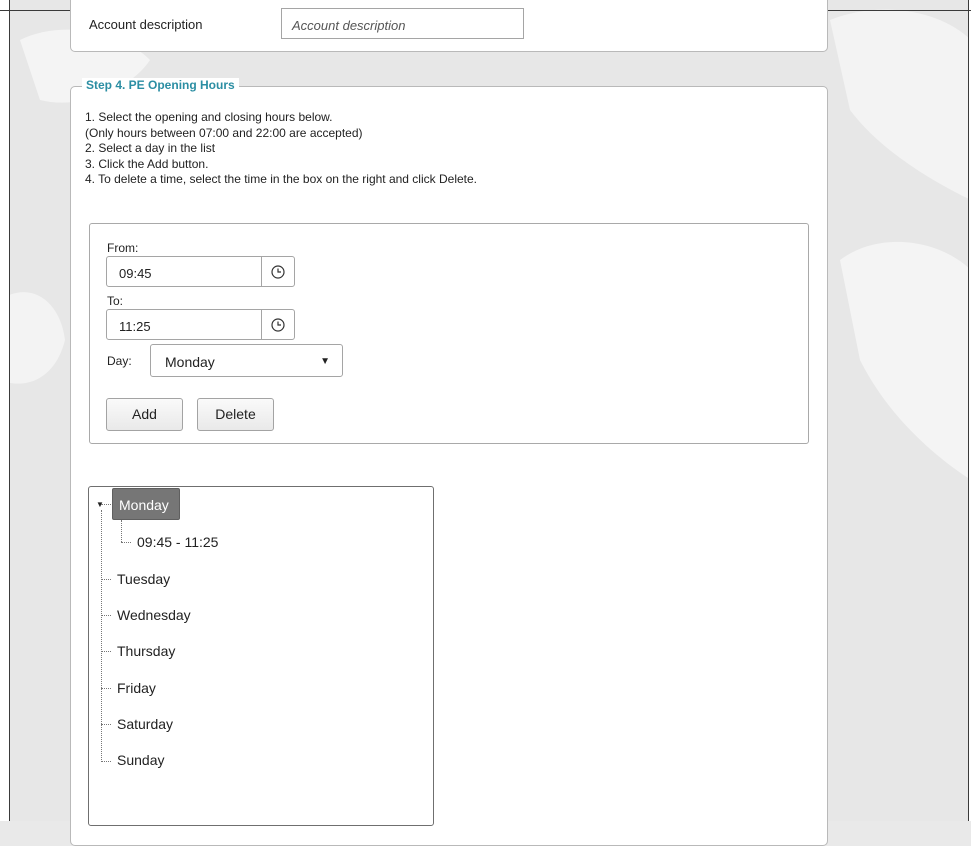  I want to click on from-time-input: 09:45, so click(200, 271).